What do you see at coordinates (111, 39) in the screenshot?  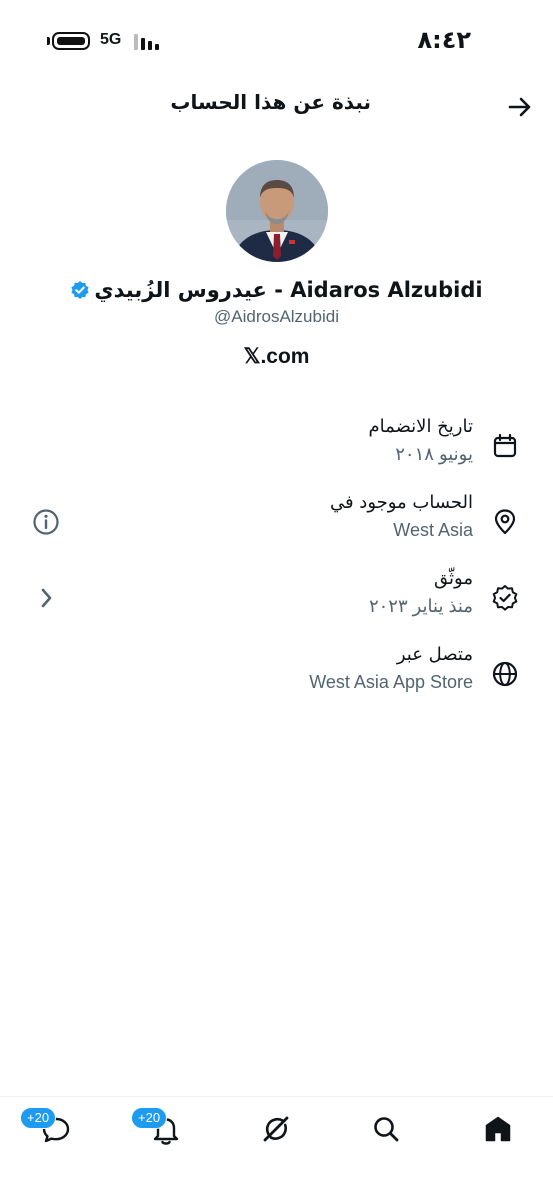 I see `network-label: 5G` at bounding box center [111, 39].